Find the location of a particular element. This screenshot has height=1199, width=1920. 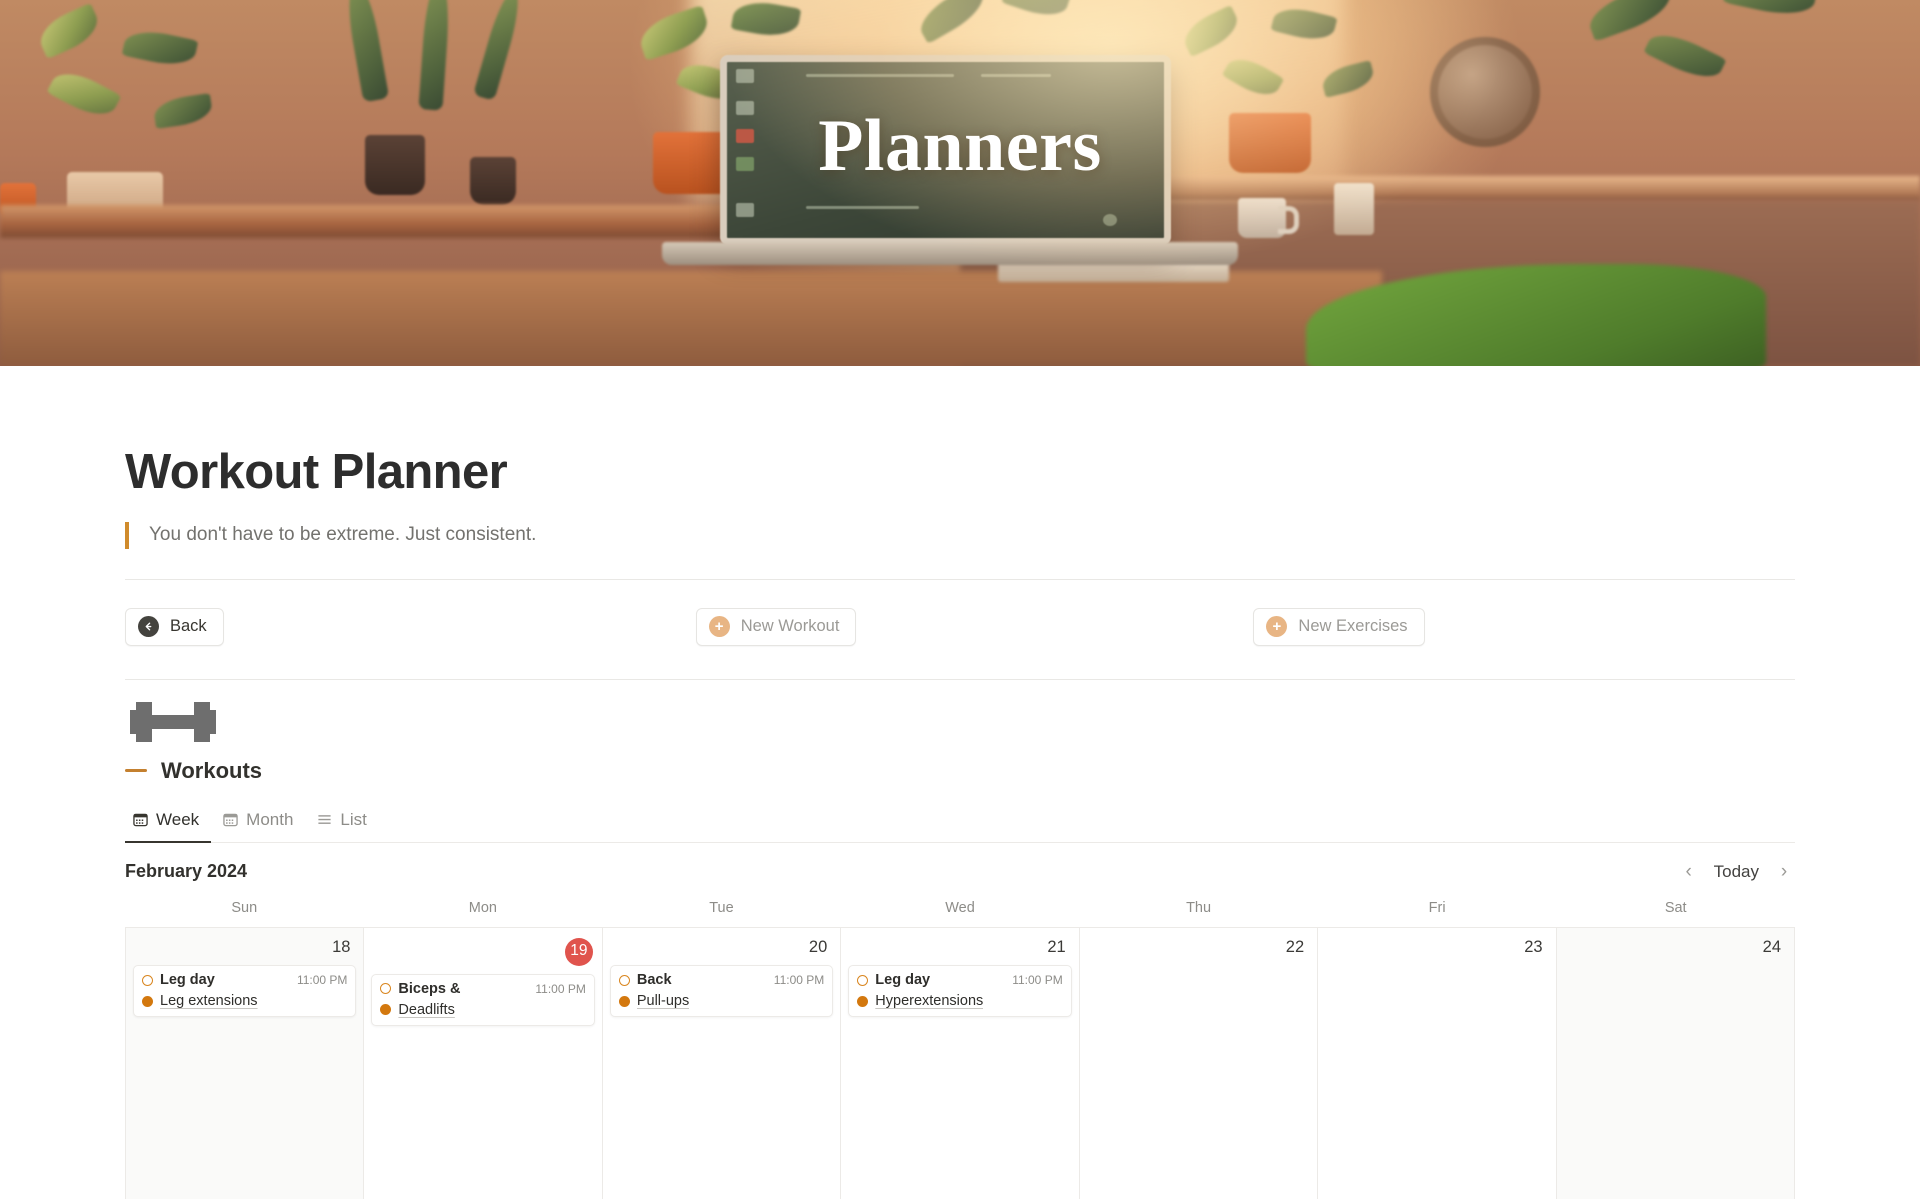

calendar-month-label: February 2024 is located at coordinates (186, 871).